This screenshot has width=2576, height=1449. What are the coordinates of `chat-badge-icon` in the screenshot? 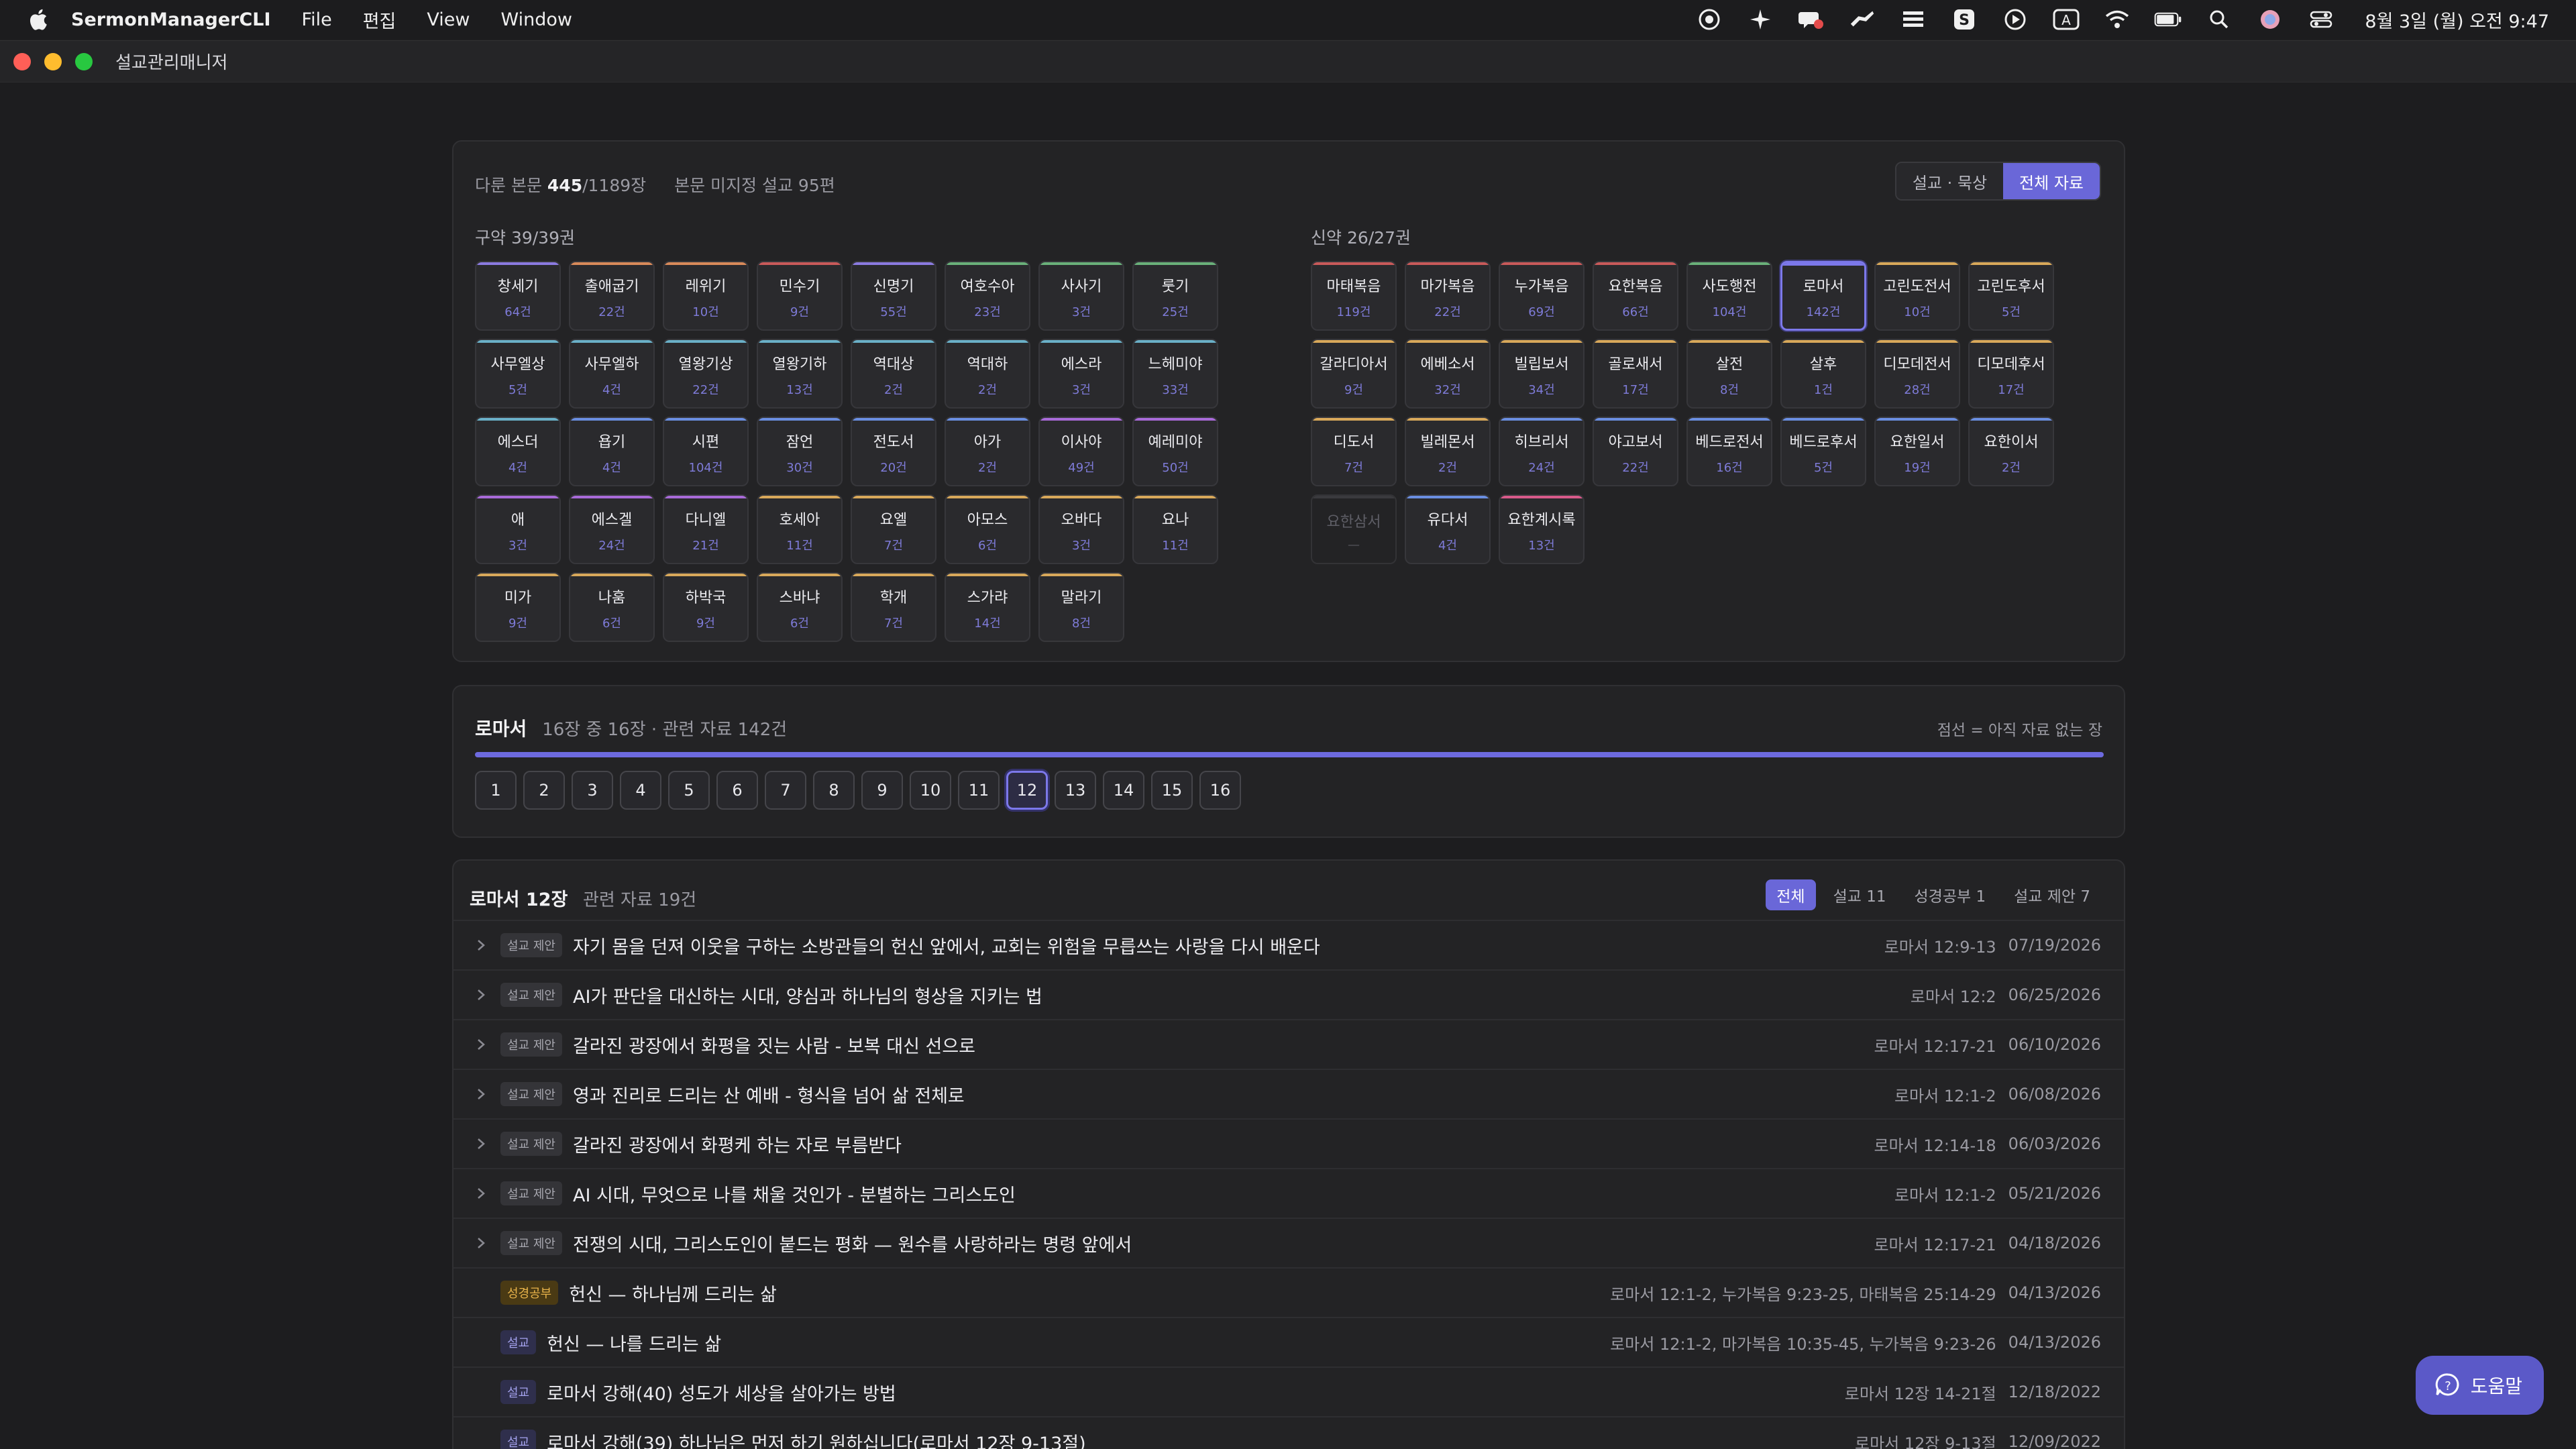 It's located at (1811, 19).